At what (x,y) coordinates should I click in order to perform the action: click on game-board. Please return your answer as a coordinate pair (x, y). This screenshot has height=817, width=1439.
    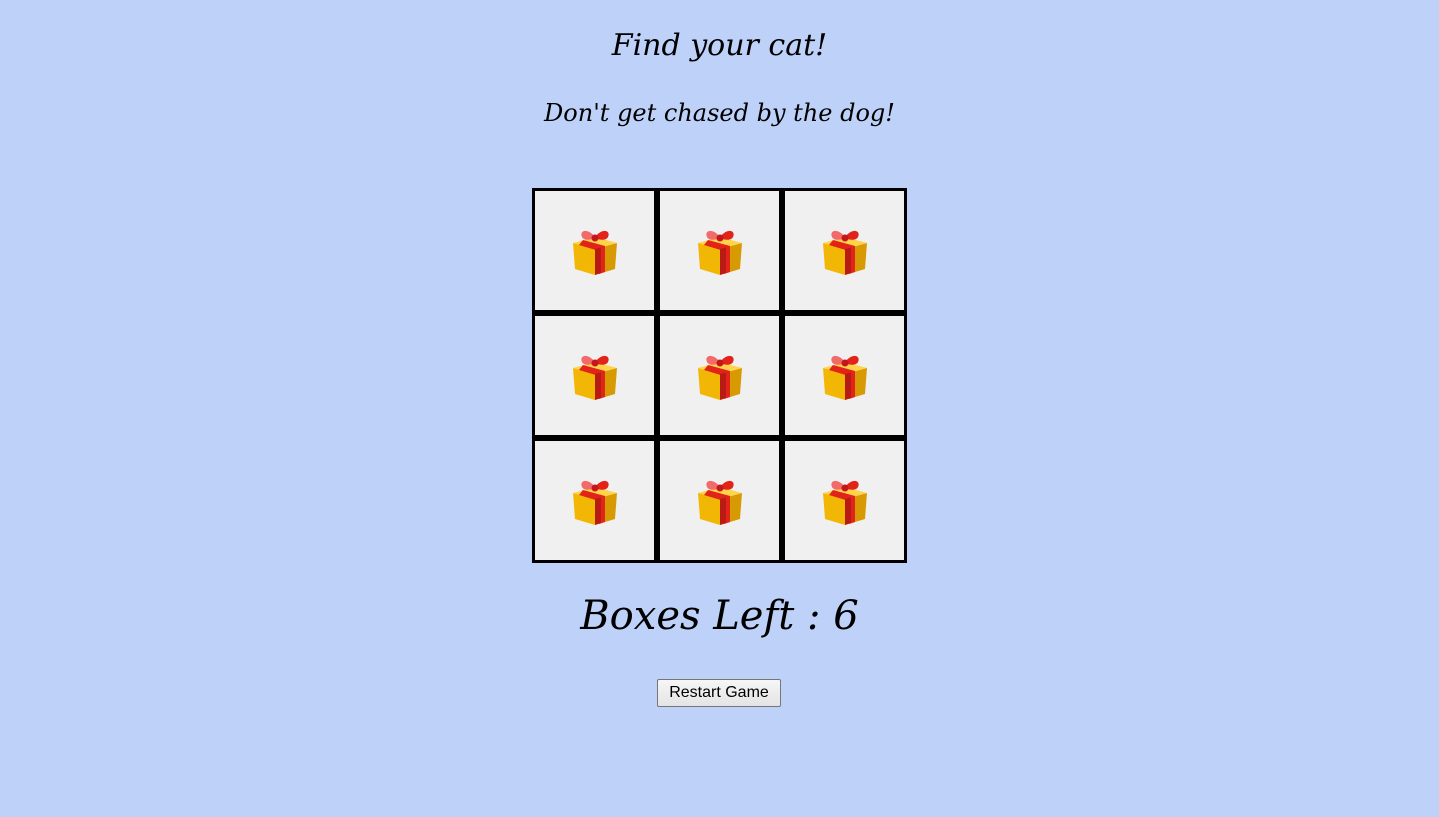
    Looking at the image, I should click on (719, 375).